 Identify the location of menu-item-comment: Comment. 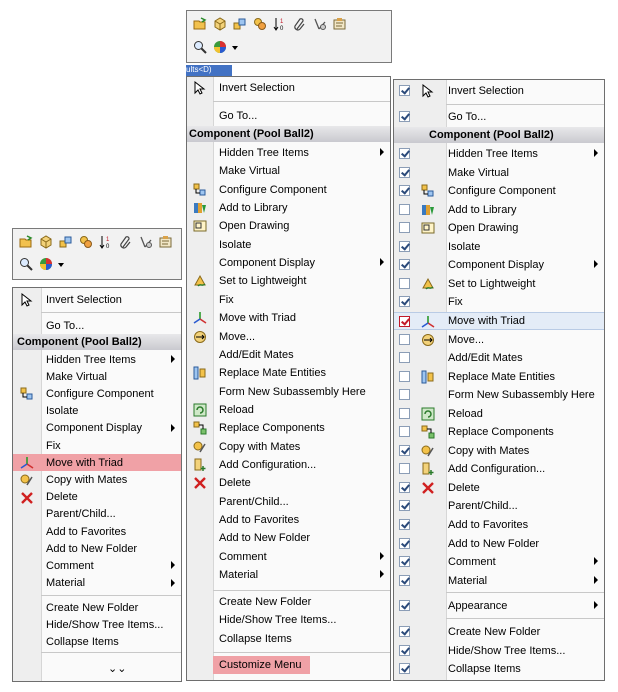
(288, 557).